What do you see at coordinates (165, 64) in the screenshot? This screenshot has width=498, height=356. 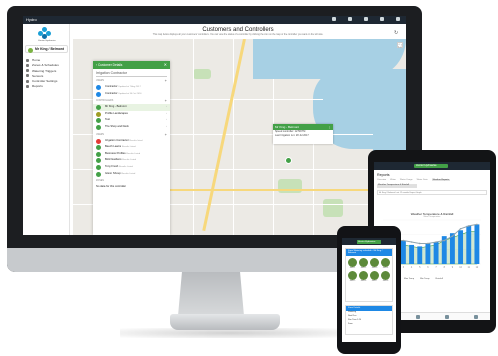 I see `close-icon: ✕` at bounding box center [165, 64].